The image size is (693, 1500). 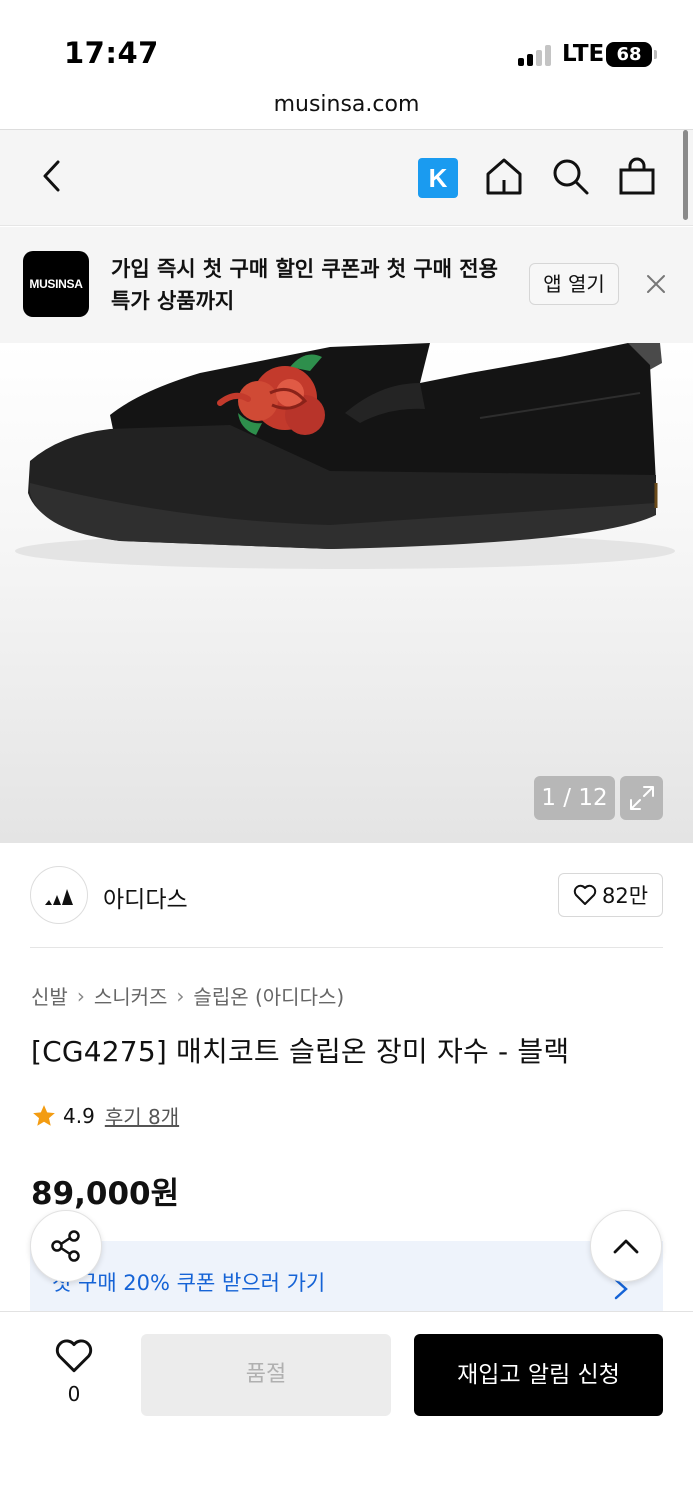 I want to click on cart-button, so click(x=637, y=176).